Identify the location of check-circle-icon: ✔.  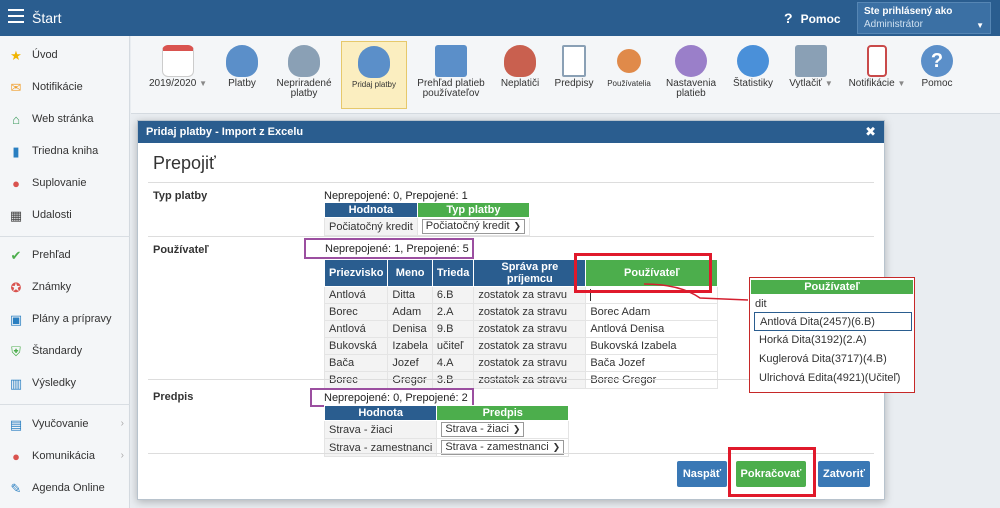
(16, 255).